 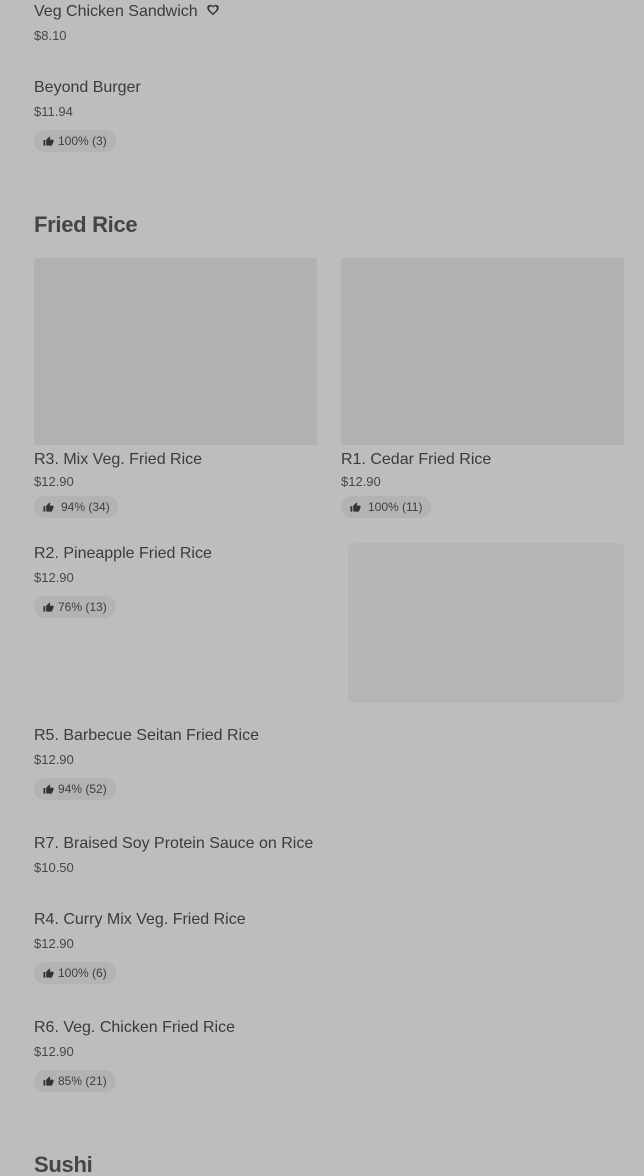 What do you see at coordinates (116, 11) in the screenshot?
I see `item-name: Veg Chicken Sandwich` at bounding box center [116, 11].